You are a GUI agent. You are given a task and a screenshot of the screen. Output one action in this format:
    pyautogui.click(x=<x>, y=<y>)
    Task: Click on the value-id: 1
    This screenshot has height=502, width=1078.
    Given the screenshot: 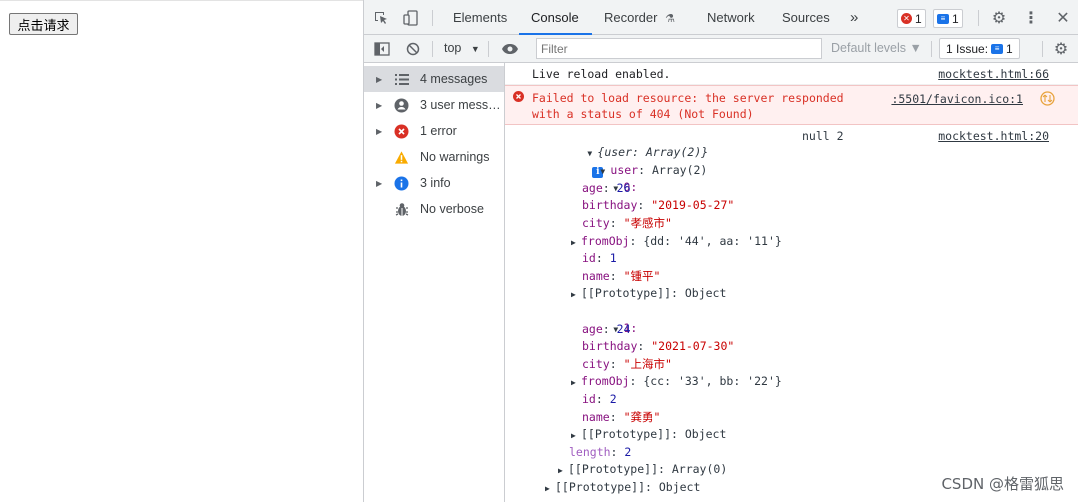 What is the action you would take?
    pyautogui.click(x=613, y=258)
    